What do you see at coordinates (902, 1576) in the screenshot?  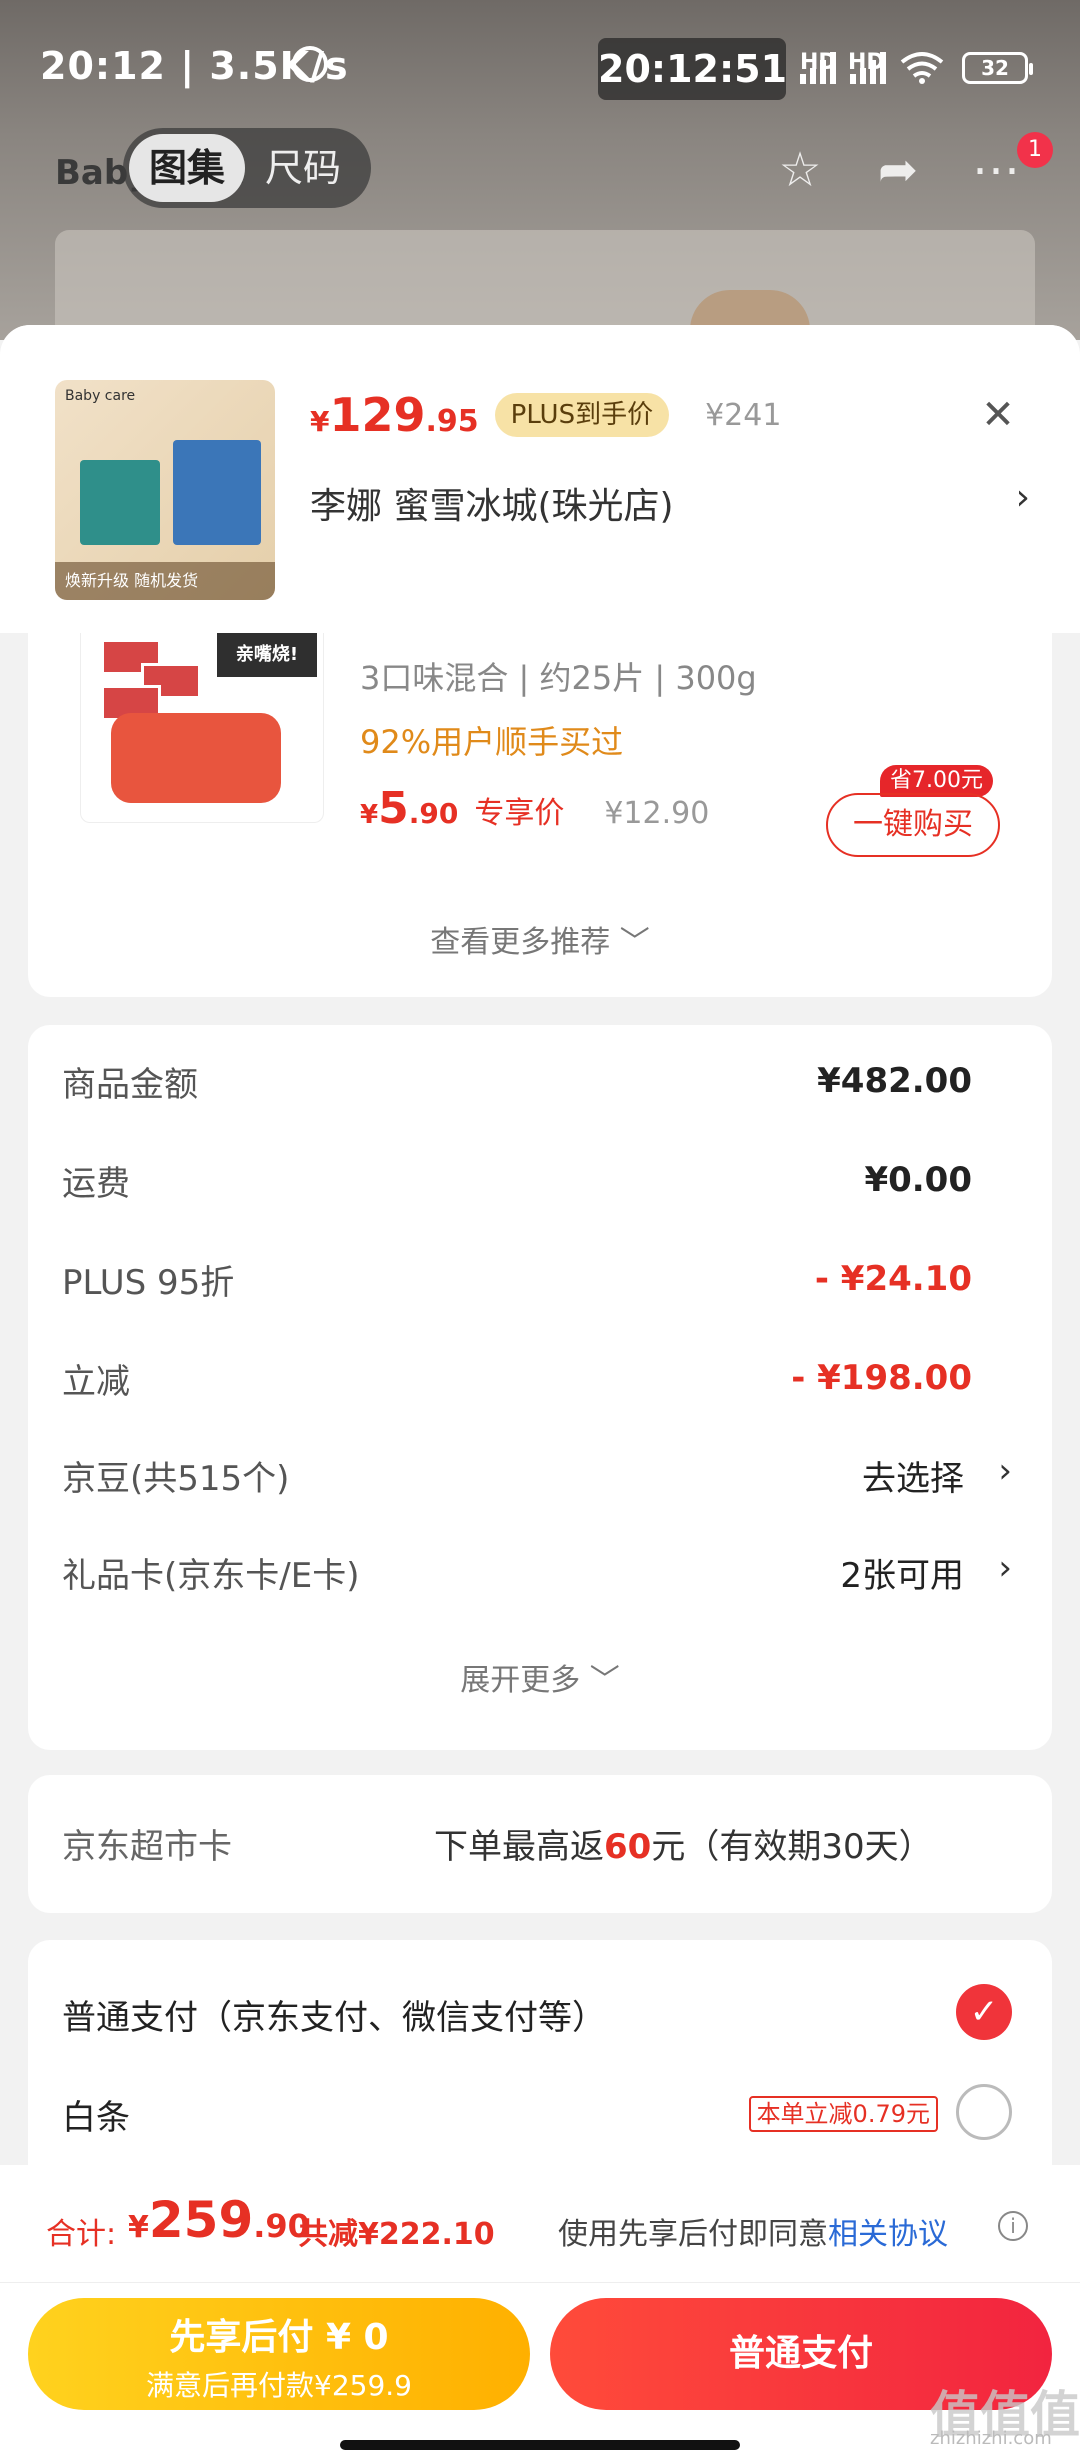 I see `fee-value: 2张可用` at bounding box center [902, 1576].